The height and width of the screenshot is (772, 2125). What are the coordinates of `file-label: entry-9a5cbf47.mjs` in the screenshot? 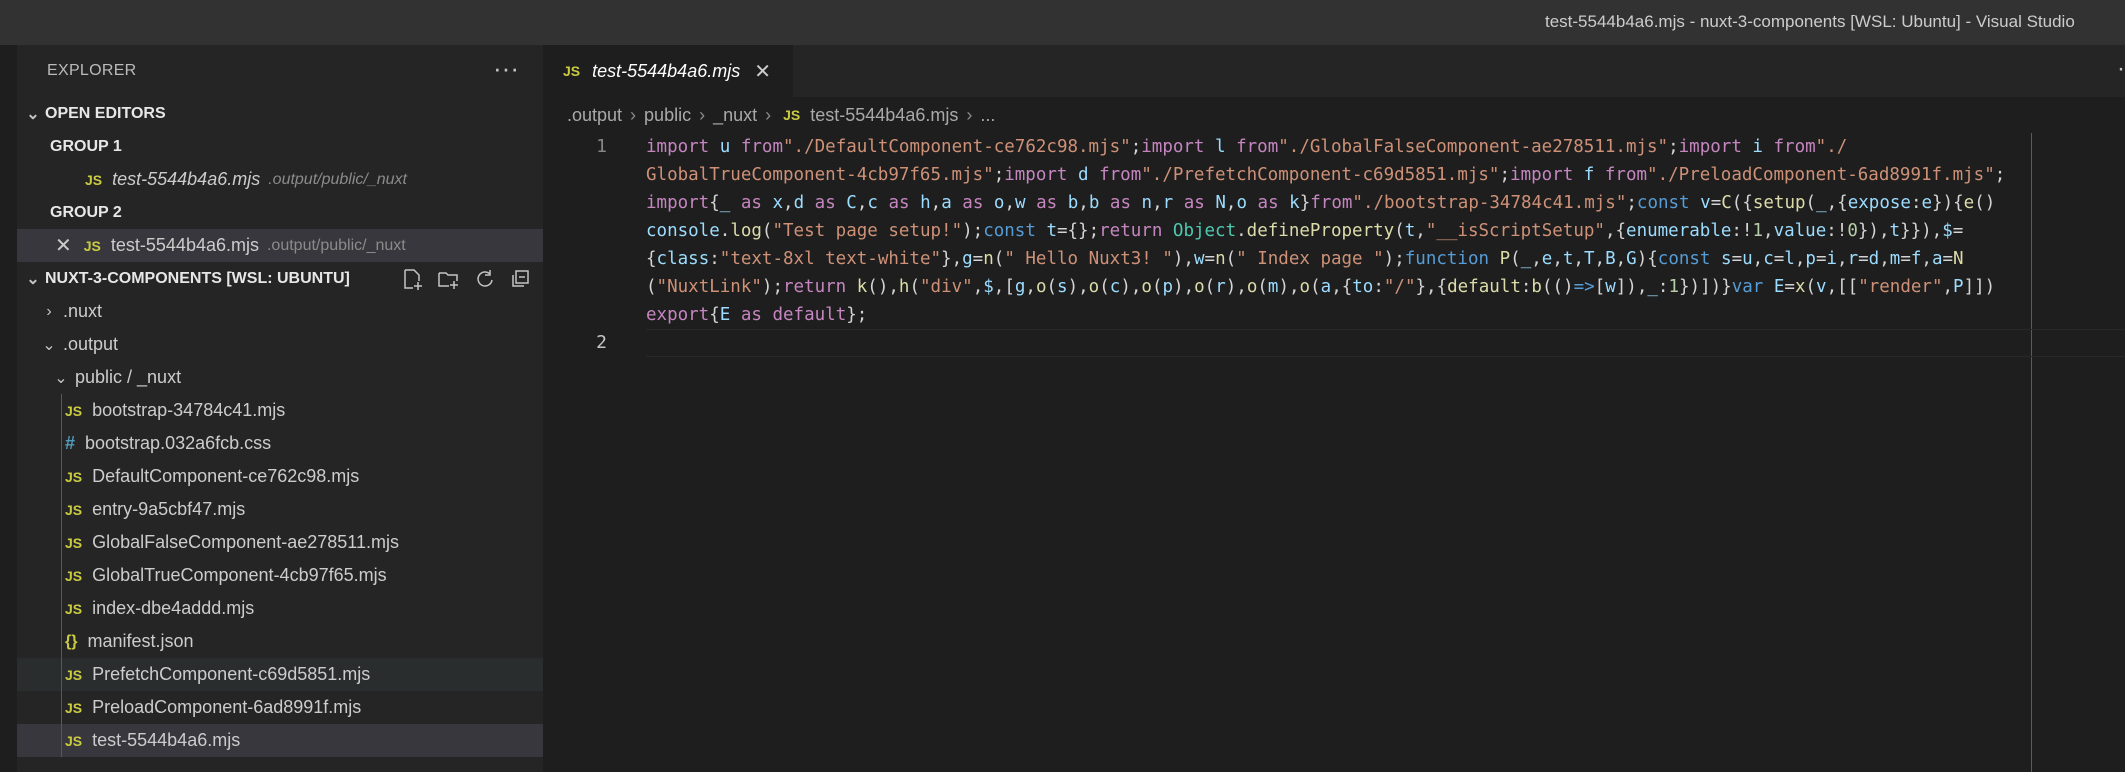 It's located at (169, 509).